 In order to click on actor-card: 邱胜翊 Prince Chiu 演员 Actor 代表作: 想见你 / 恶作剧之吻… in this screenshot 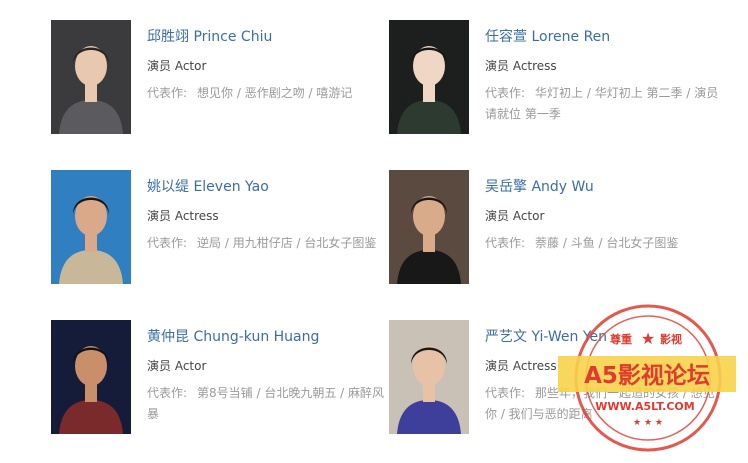, I will do `click(221, 85)`.